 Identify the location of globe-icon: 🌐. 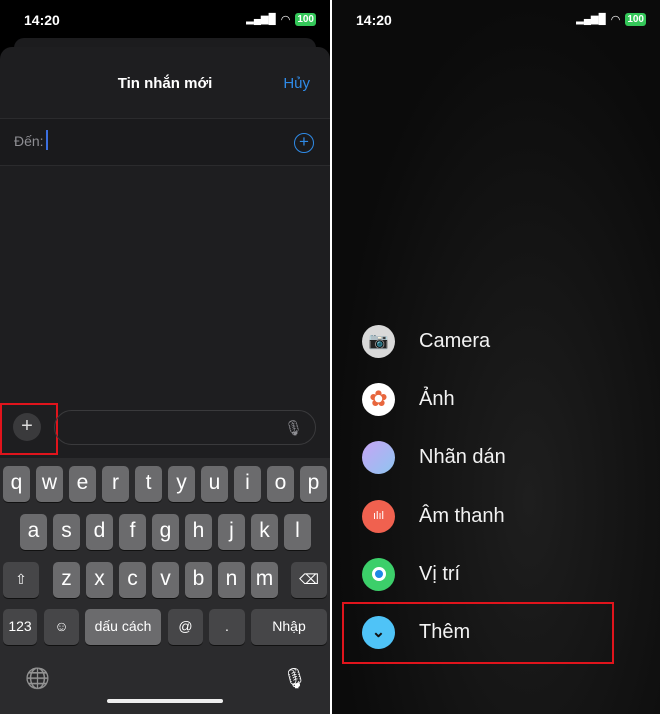
(37, 678).